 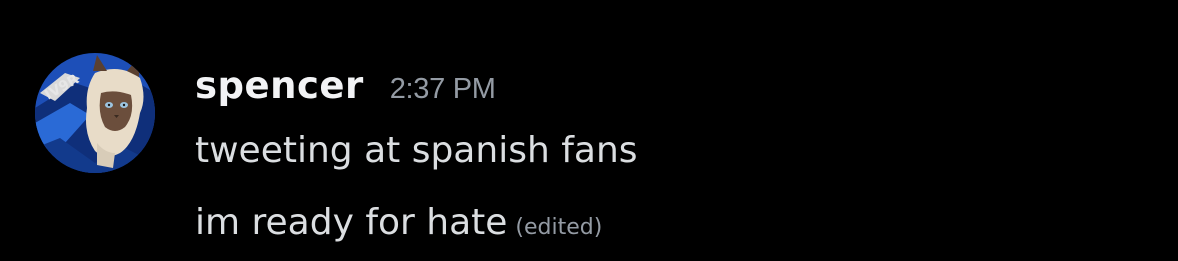 I want to click on avatar: IV9R, so click(x=95, y=113).